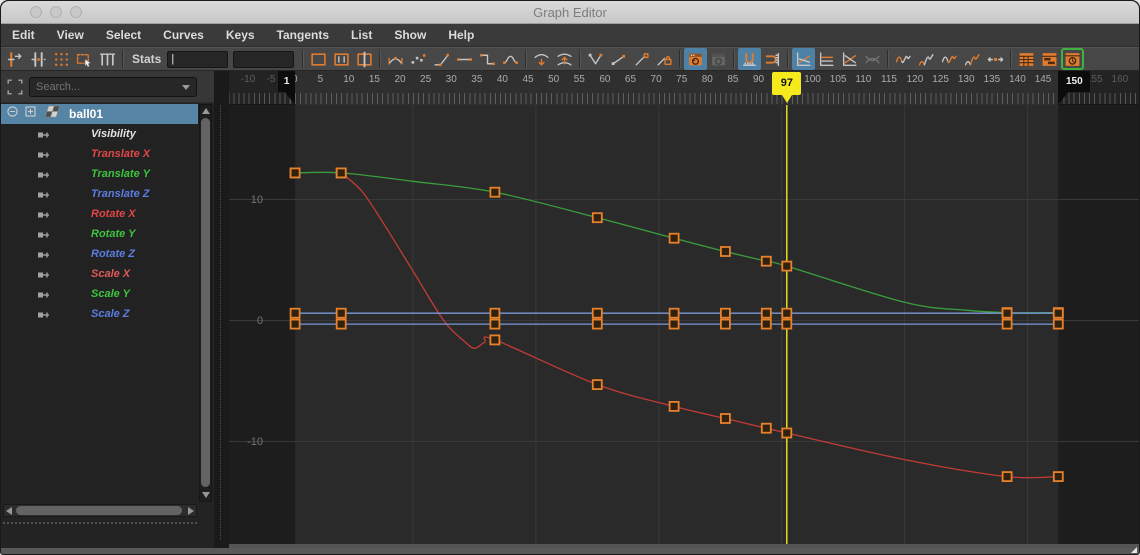 The width and height of the screenshot is (1140, 555). Describe the element at coordinates (99, 174) in the screenshot. I see `channel-row-translate-y: Translate Y` at that location.